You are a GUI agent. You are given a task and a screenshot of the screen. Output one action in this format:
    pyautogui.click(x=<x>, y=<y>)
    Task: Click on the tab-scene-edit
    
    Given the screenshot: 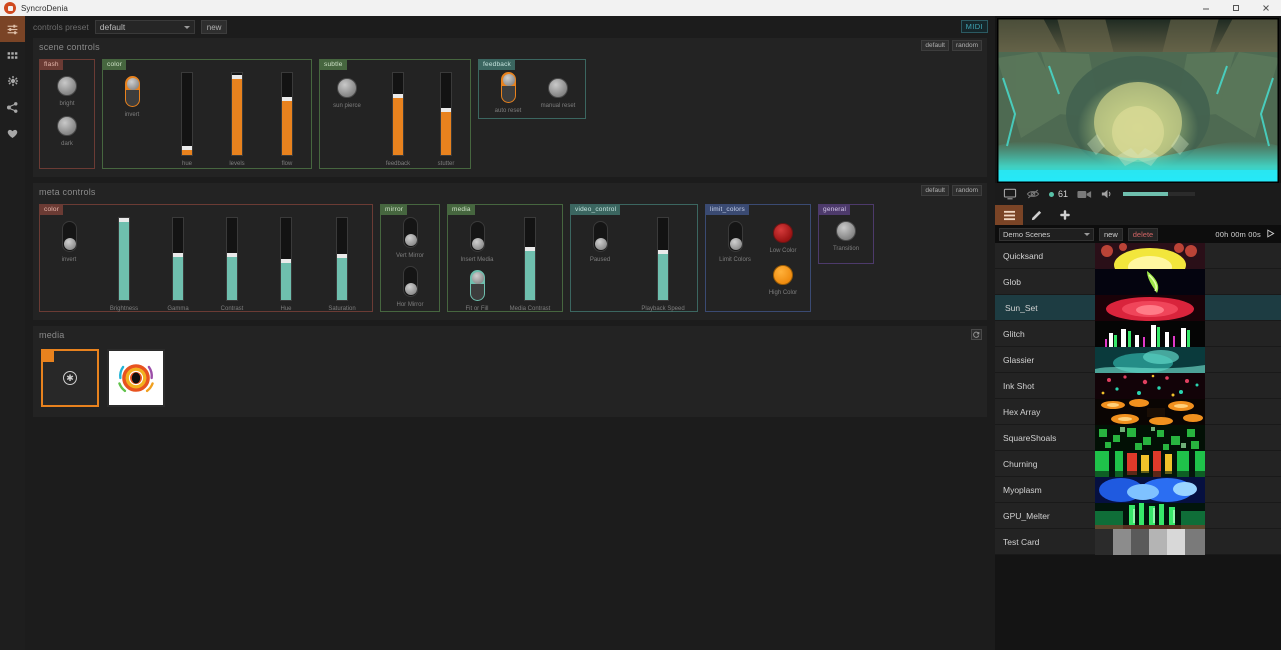 What is the action you would take?
    pyautogui.click(x=1037, y=215)
    